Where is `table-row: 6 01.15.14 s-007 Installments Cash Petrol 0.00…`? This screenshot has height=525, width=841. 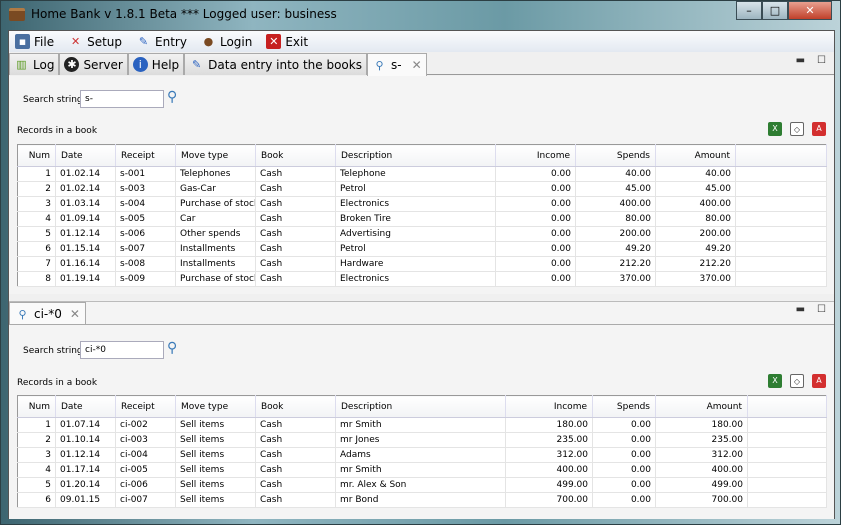
table-row: 6 01.15.14 s-007 Installments Cash Petrol 0.00… is located at coordinates (422, 249).